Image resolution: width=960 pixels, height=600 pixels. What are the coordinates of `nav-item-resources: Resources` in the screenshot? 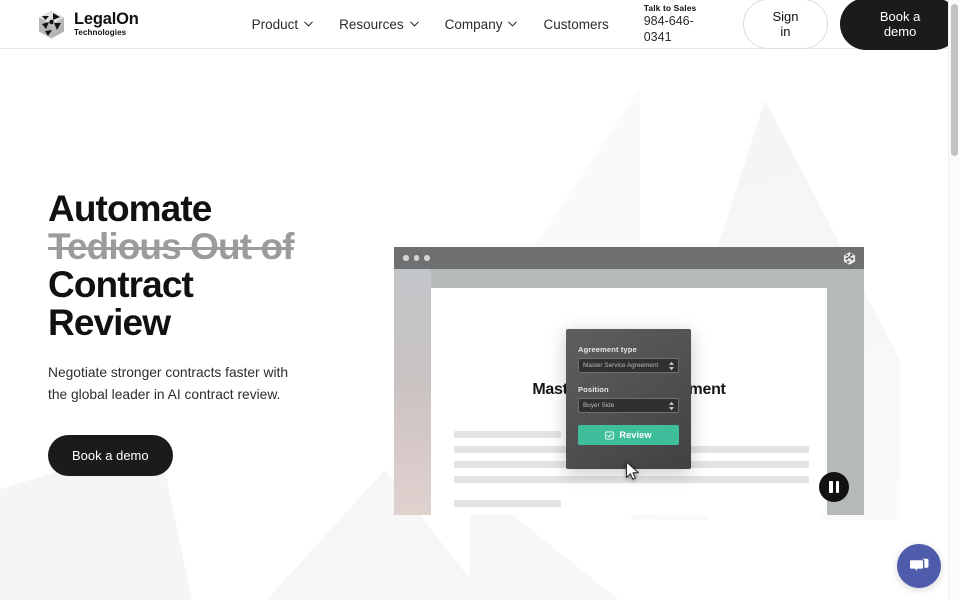 It's located at (379, 24).